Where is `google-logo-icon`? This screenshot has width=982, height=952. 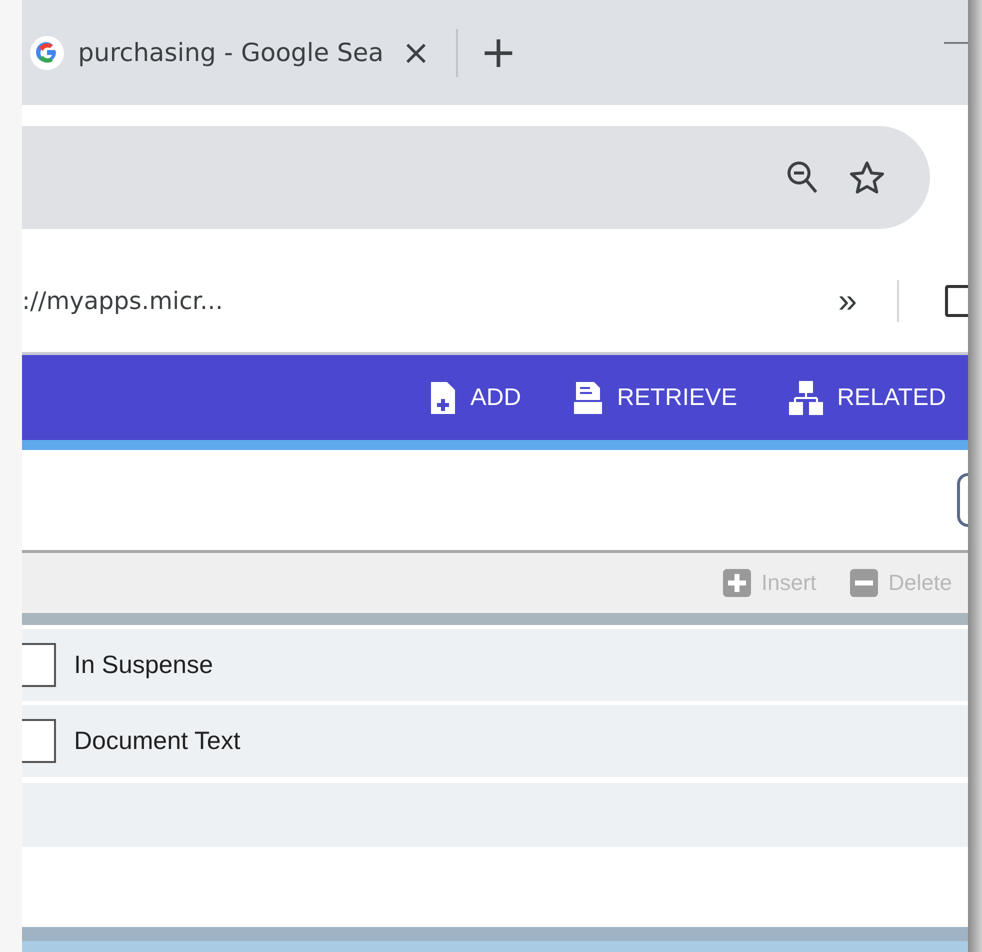 google-logo-icon is located at coordinates (47, 53).